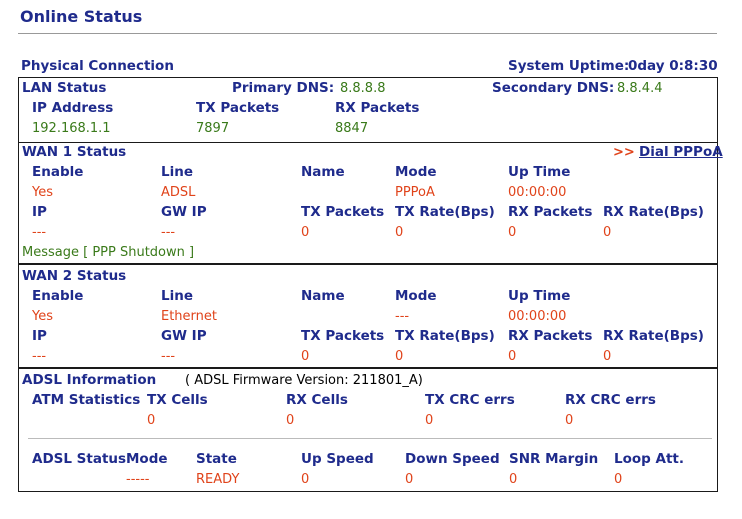 The height and width of the screenshot is (519, 742). Describe the element at coordinates (58, 296) in the screenshot. I see `wan2-enable-header: Enable` at that location.